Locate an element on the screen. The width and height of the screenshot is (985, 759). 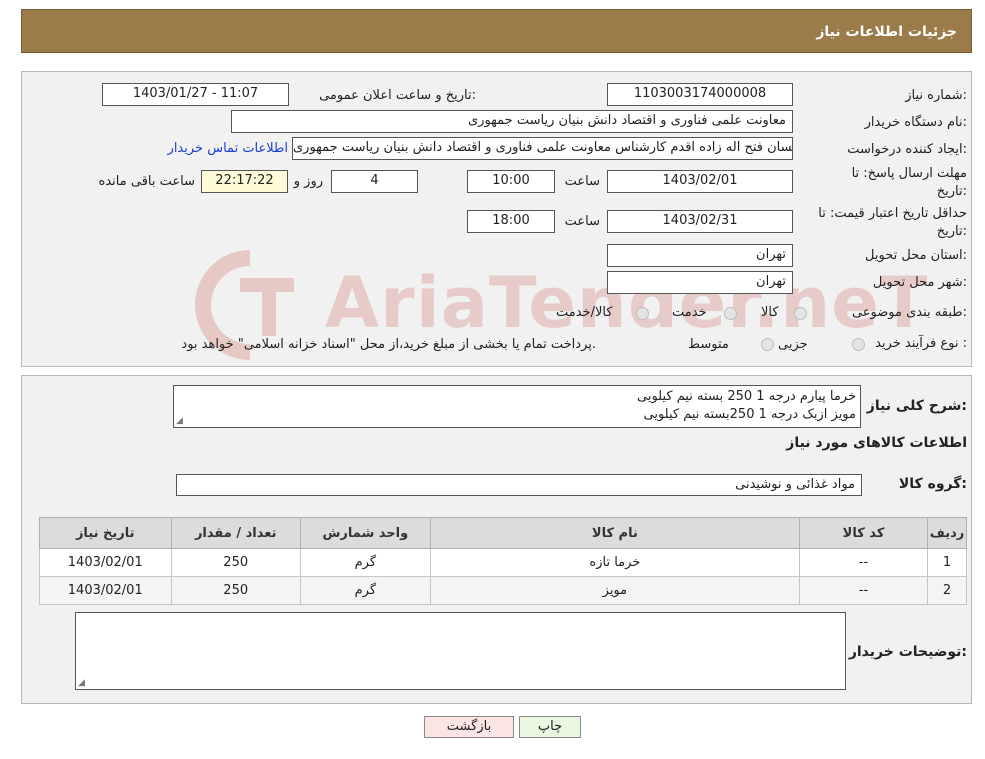
category-service-radio is located at coordinates (730, 313).